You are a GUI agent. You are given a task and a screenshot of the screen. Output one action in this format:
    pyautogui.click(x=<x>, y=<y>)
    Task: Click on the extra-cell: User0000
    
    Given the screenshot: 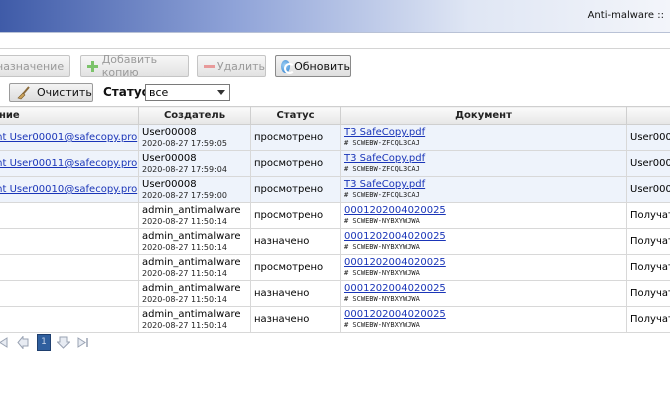 What is the action you would take?
    pyautogui.click(x=648, y=137)
    